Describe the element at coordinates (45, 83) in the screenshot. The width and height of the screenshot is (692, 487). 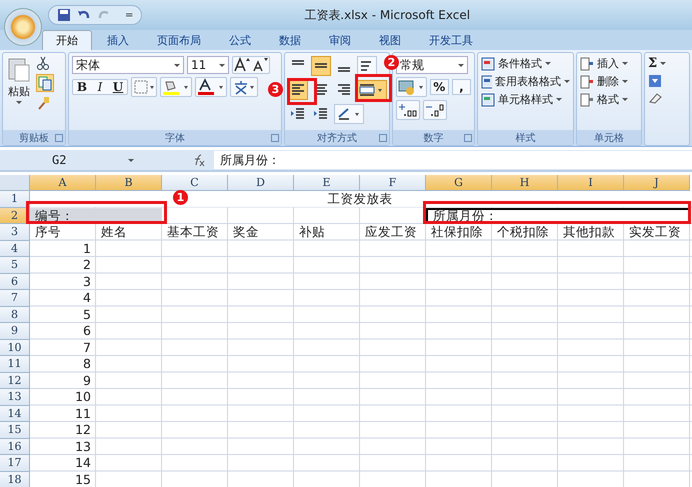
I see `copy-icon` at that location.